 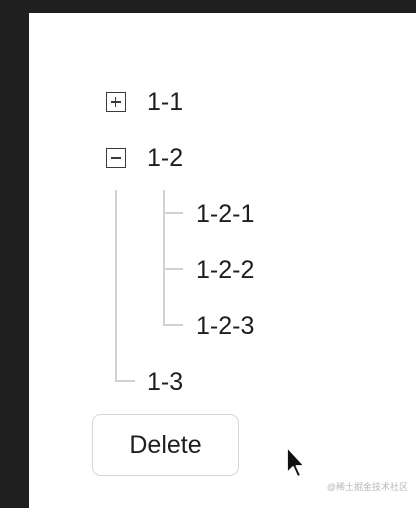 What do you see at coordinates (225, 214) in the screenshot?
I see `tree-node-label: 1-2-1` at bounding box center [225, 214].